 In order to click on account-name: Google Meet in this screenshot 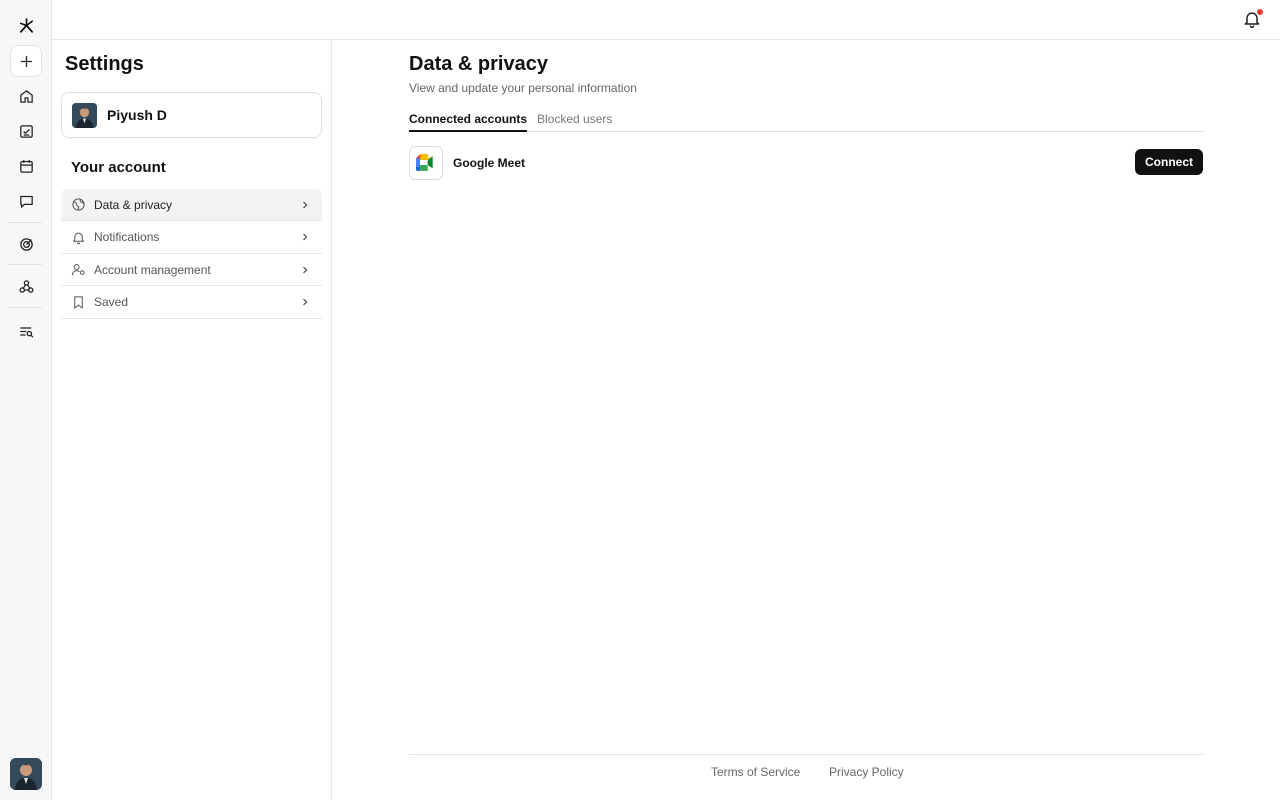, I will do `click(489, 162)`.